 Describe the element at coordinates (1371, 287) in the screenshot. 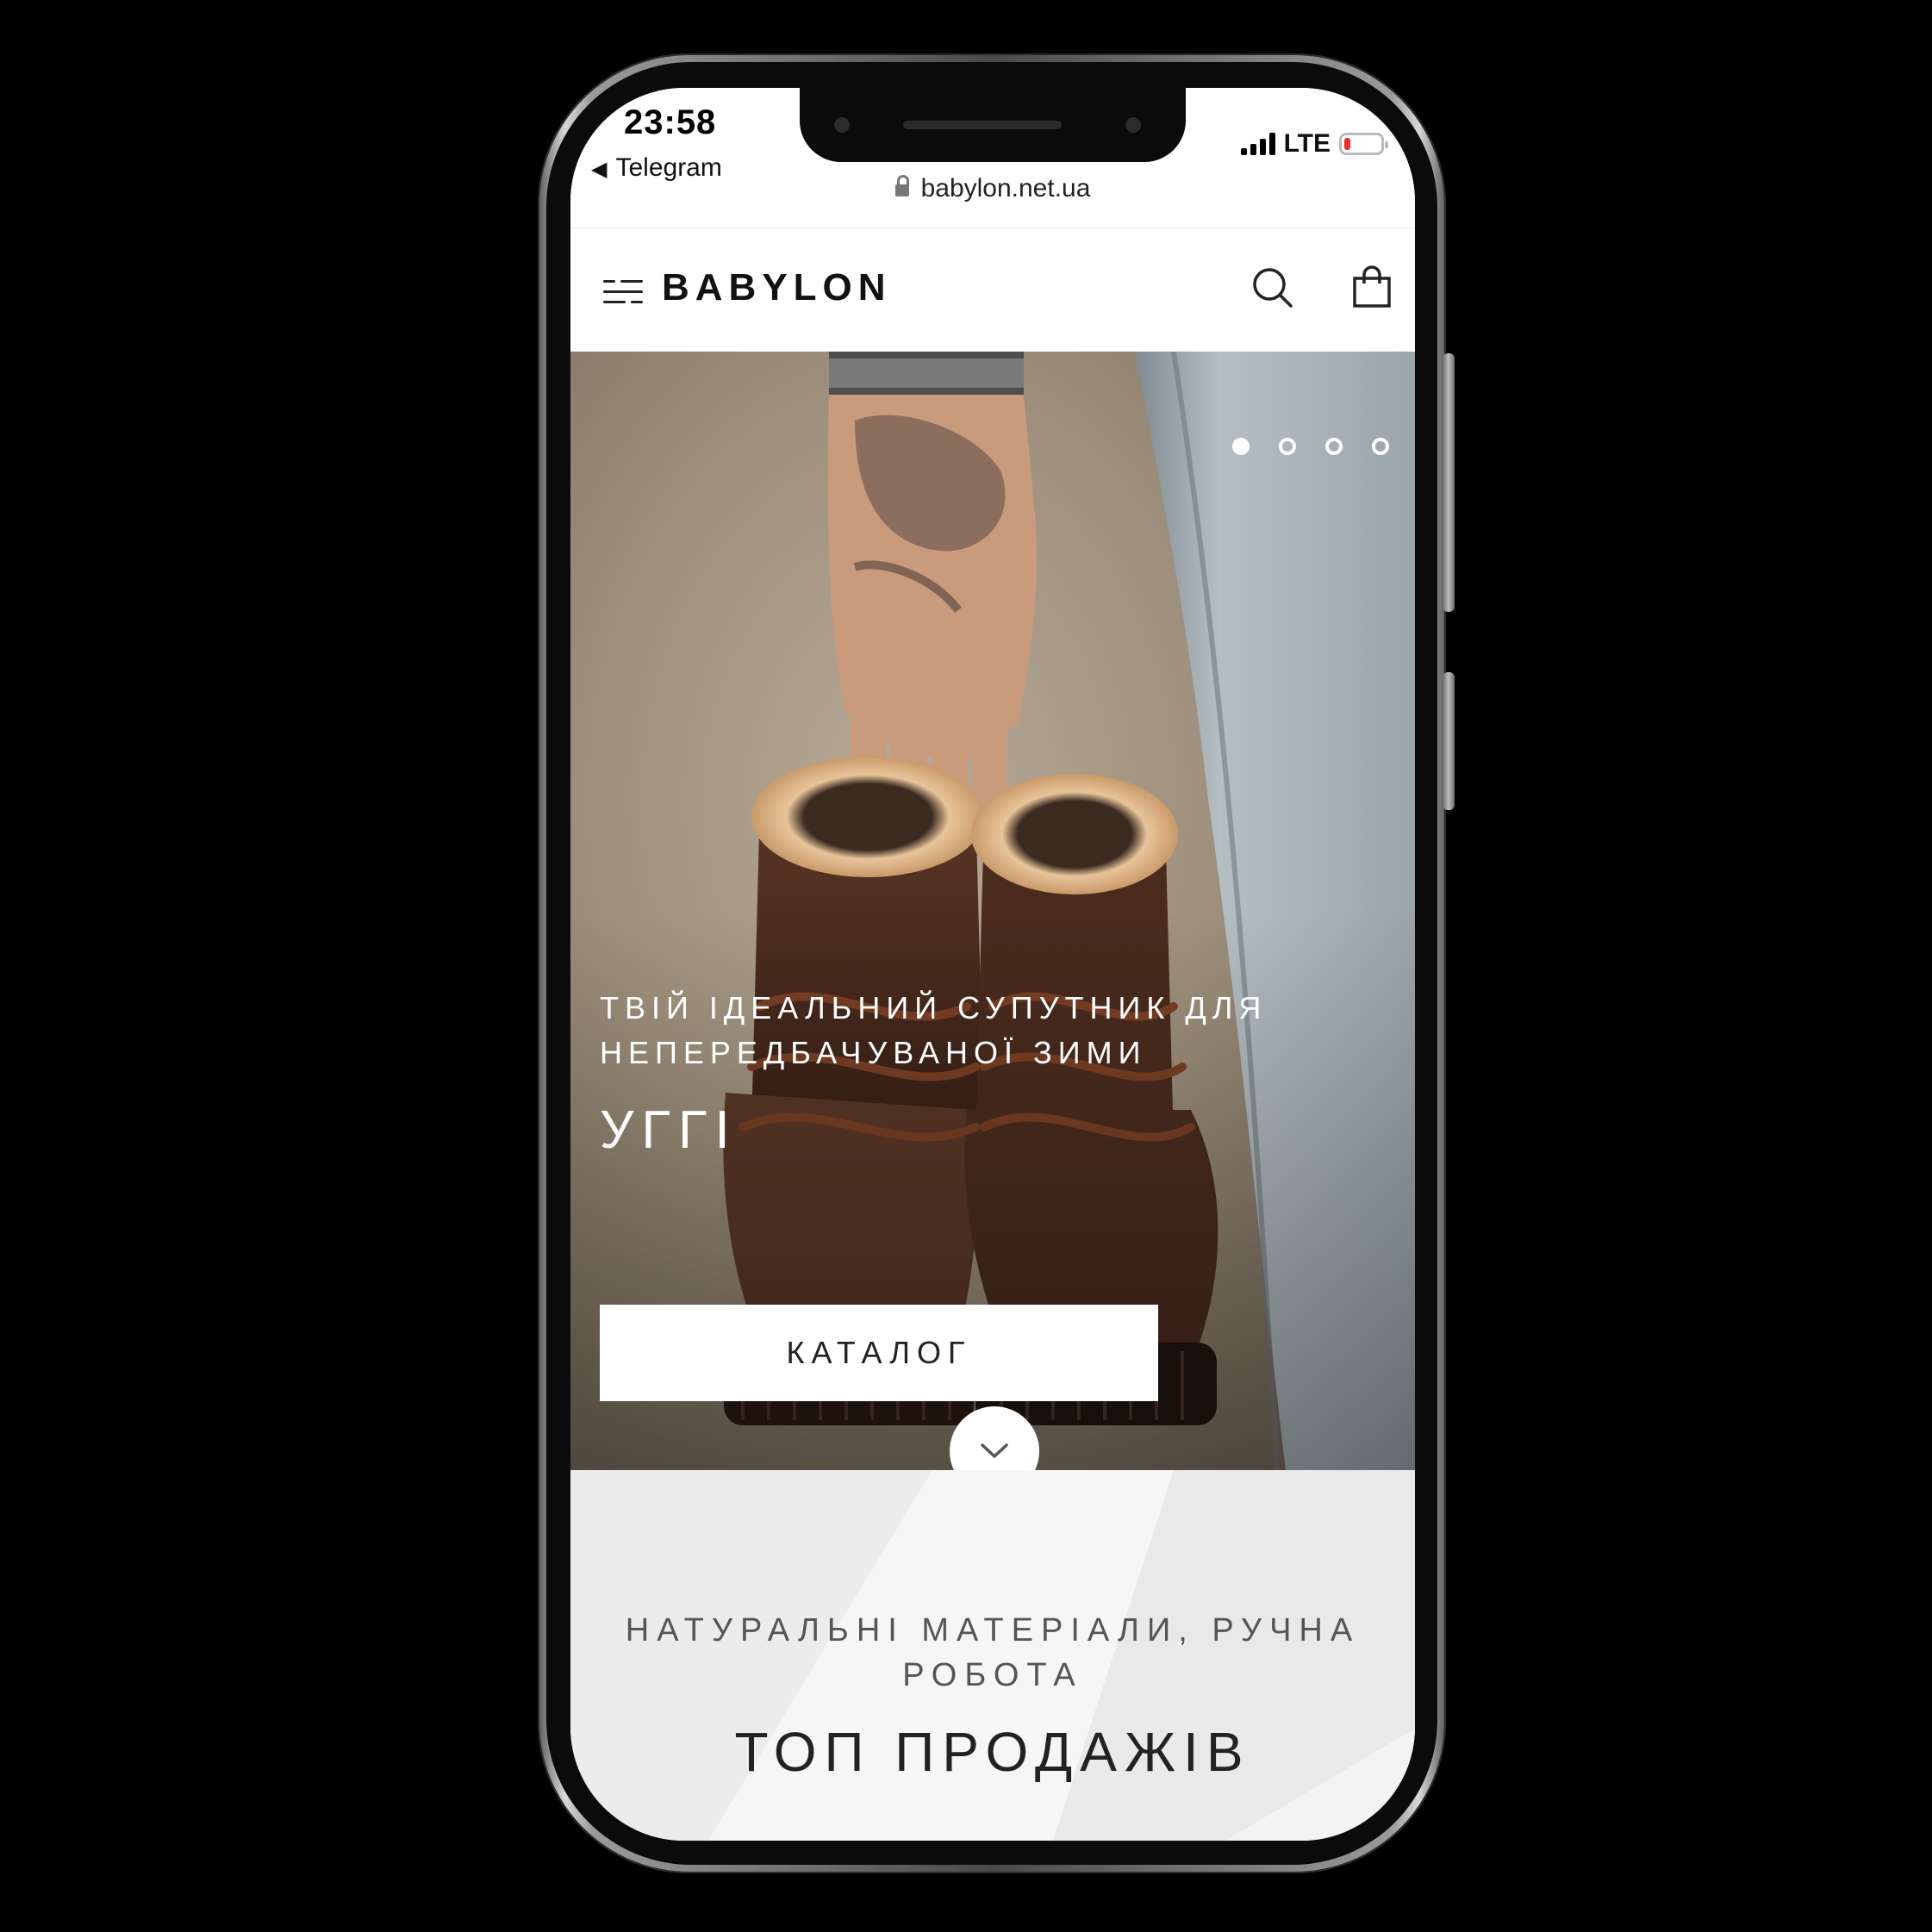

I see `shopping-bag-icon` at that location.